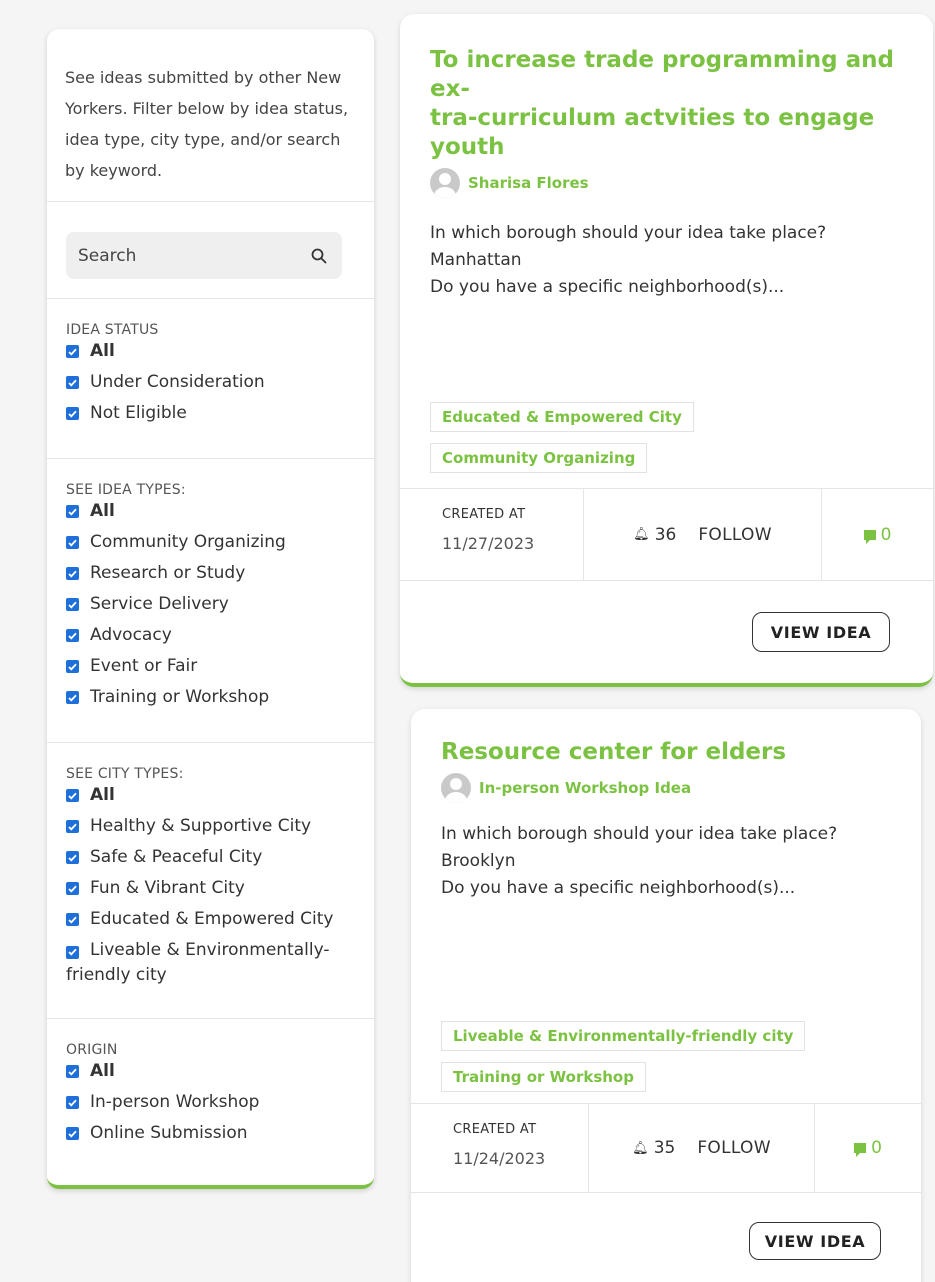 The width and height of the screenshot is (935, 1282). Describe the element at coordinates (215, 351) in the screenshot. I see `status-all-checkbox: All` at that location.